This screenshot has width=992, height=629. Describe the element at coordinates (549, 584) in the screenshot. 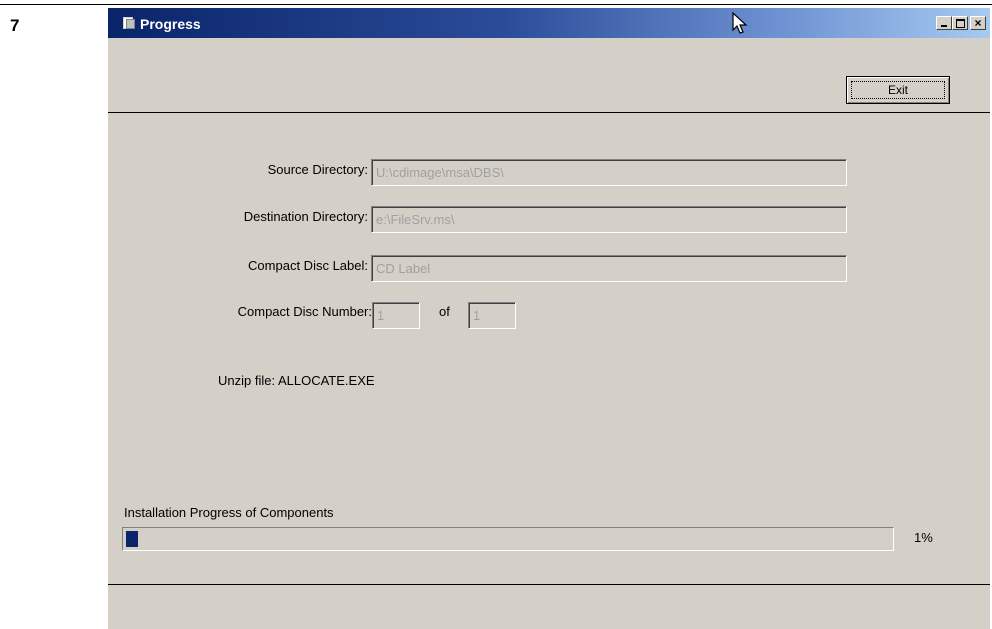

I see `separator-bottom` at that location.